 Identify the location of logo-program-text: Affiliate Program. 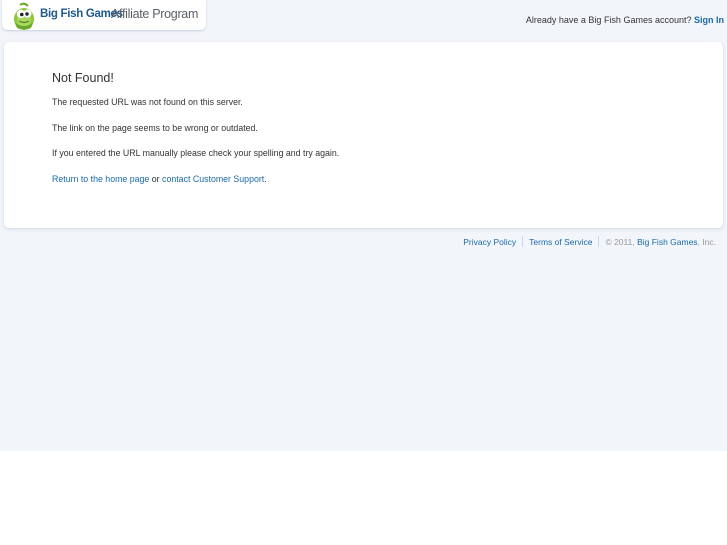
(155, 14).